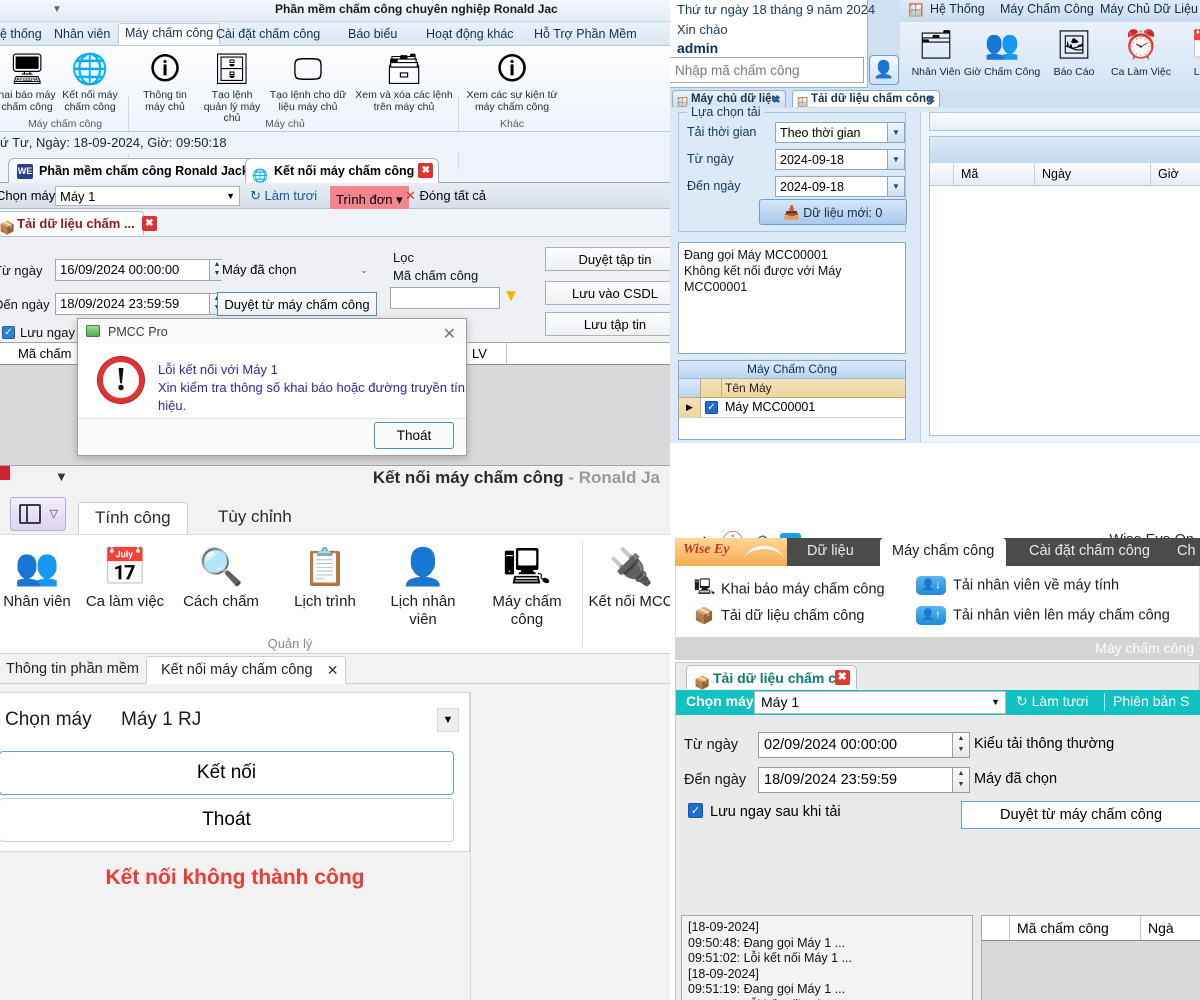 This screenshot has width=1200, height=1000. What do you see at coordinates (470, 34) in the screenshot?
I see `menu-hoat-dong-khac: Hoạt động khác` at bounding box center [470, 34].